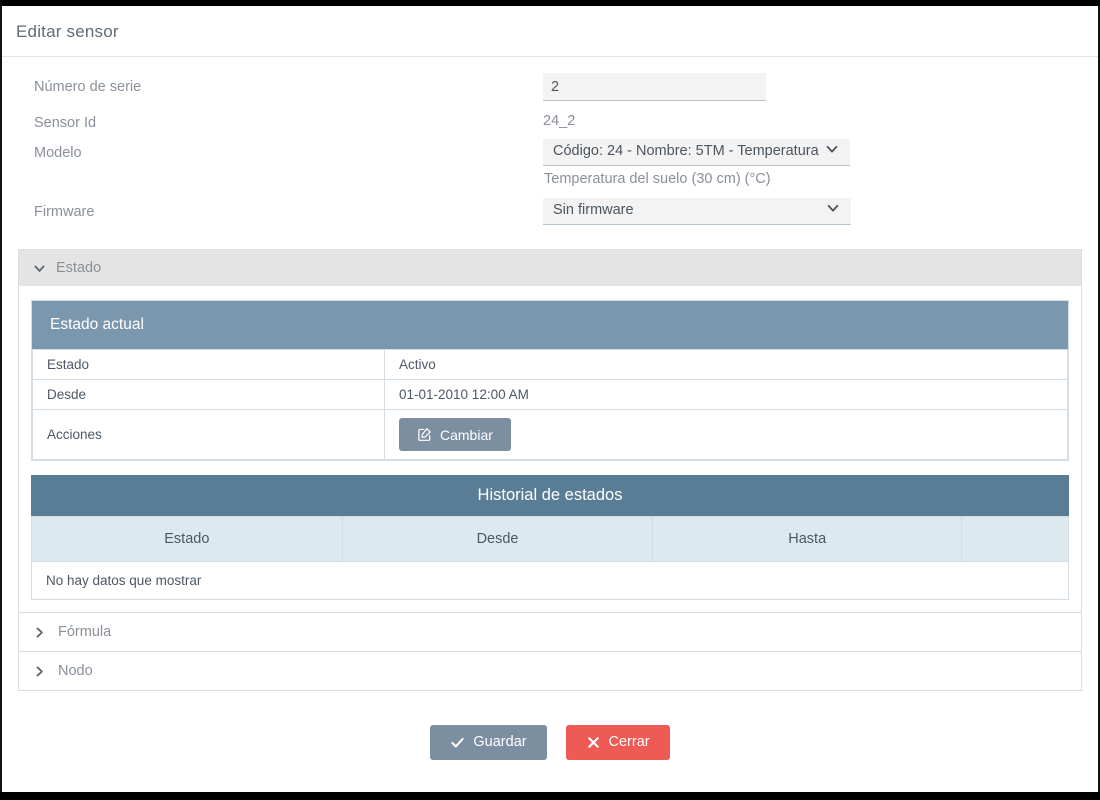  I want to click on column-header-desde: Desde, so click(497, 539).